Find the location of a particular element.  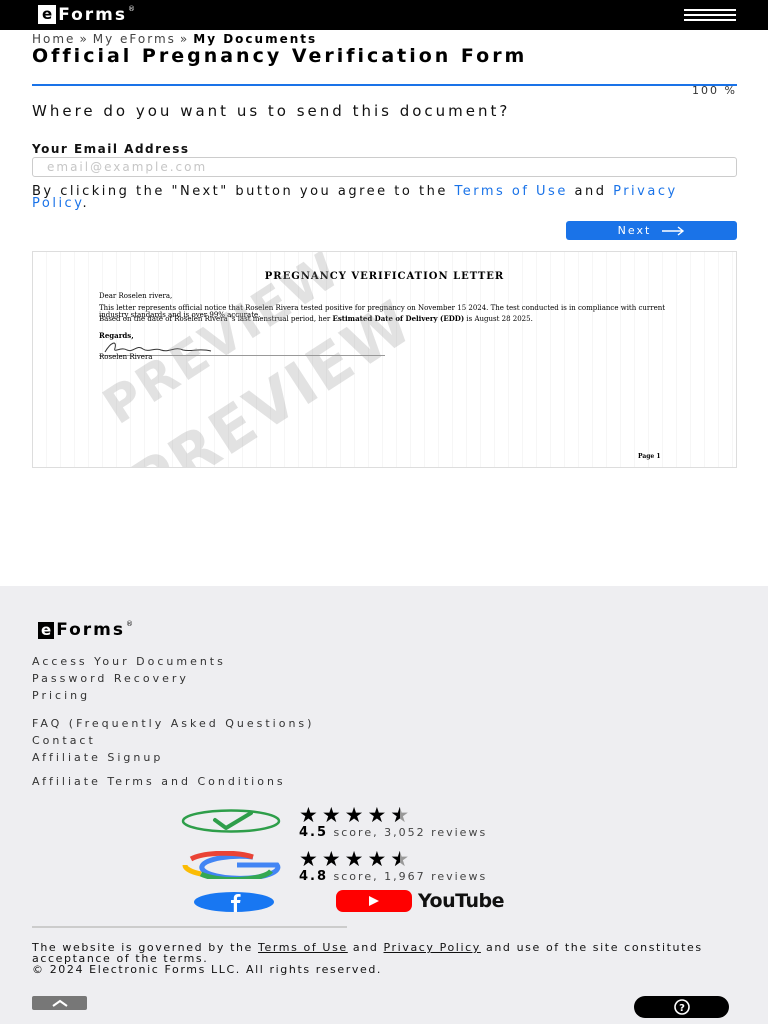

progress-label: 100 % is located at coordinates (714, 90).